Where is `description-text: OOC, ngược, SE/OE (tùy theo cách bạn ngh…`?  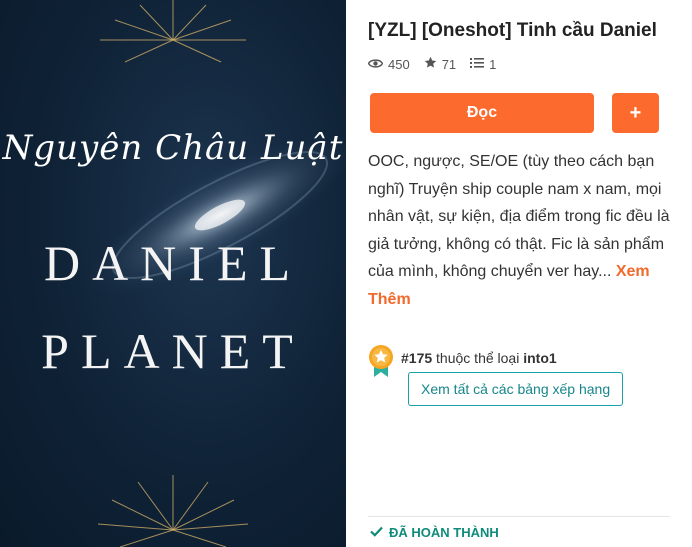
description-text: OOC, ngược, SE/OE (tùy theo cách bạn ngh… is located at coordinates (519, 216).